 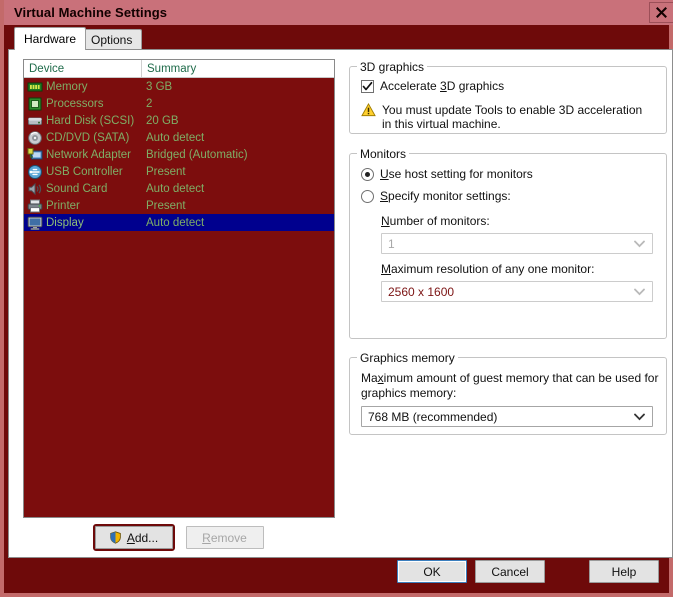 What do you see at coordinates (83, 206) in the screenshot?
I see `device-name-cell: Printer` at bounding box center [83, 206].